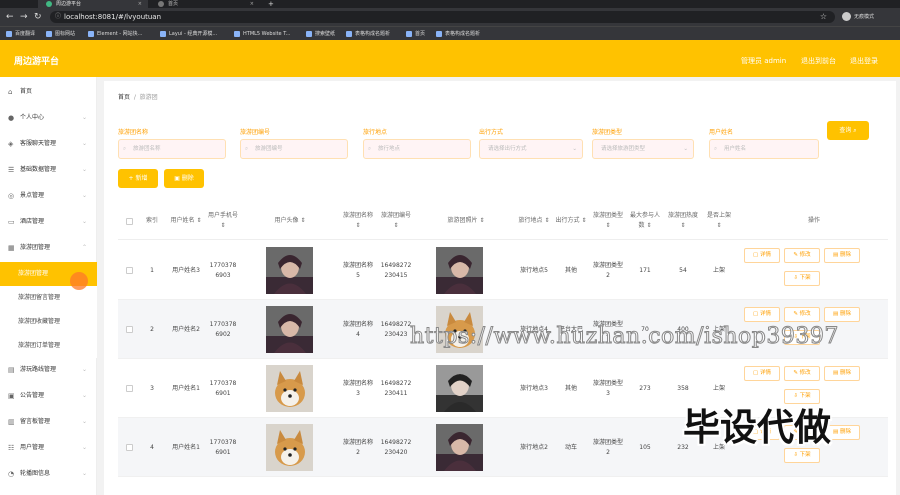  Describe the element at coordinates (818, 61) in the screenshot. I see `goto-frontend-link: 退出到前台` at that location.